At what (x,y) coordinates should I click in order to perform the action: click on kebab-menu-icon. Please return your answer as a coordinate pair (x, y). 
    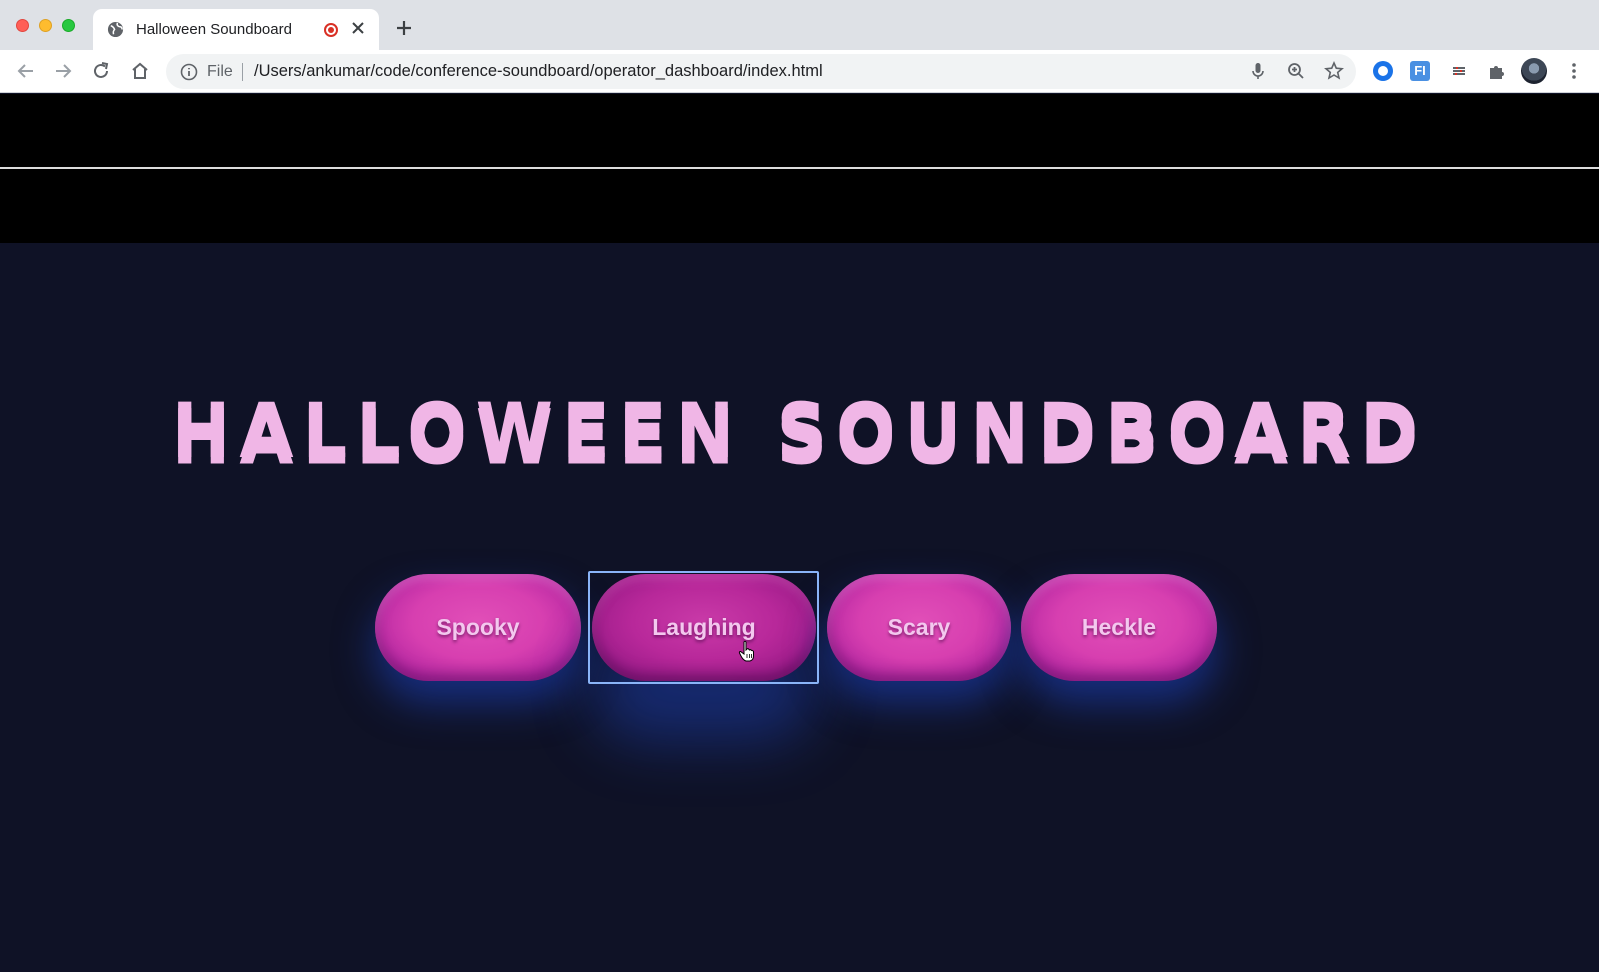
    Looking at the image, I should click on (1574, 71).